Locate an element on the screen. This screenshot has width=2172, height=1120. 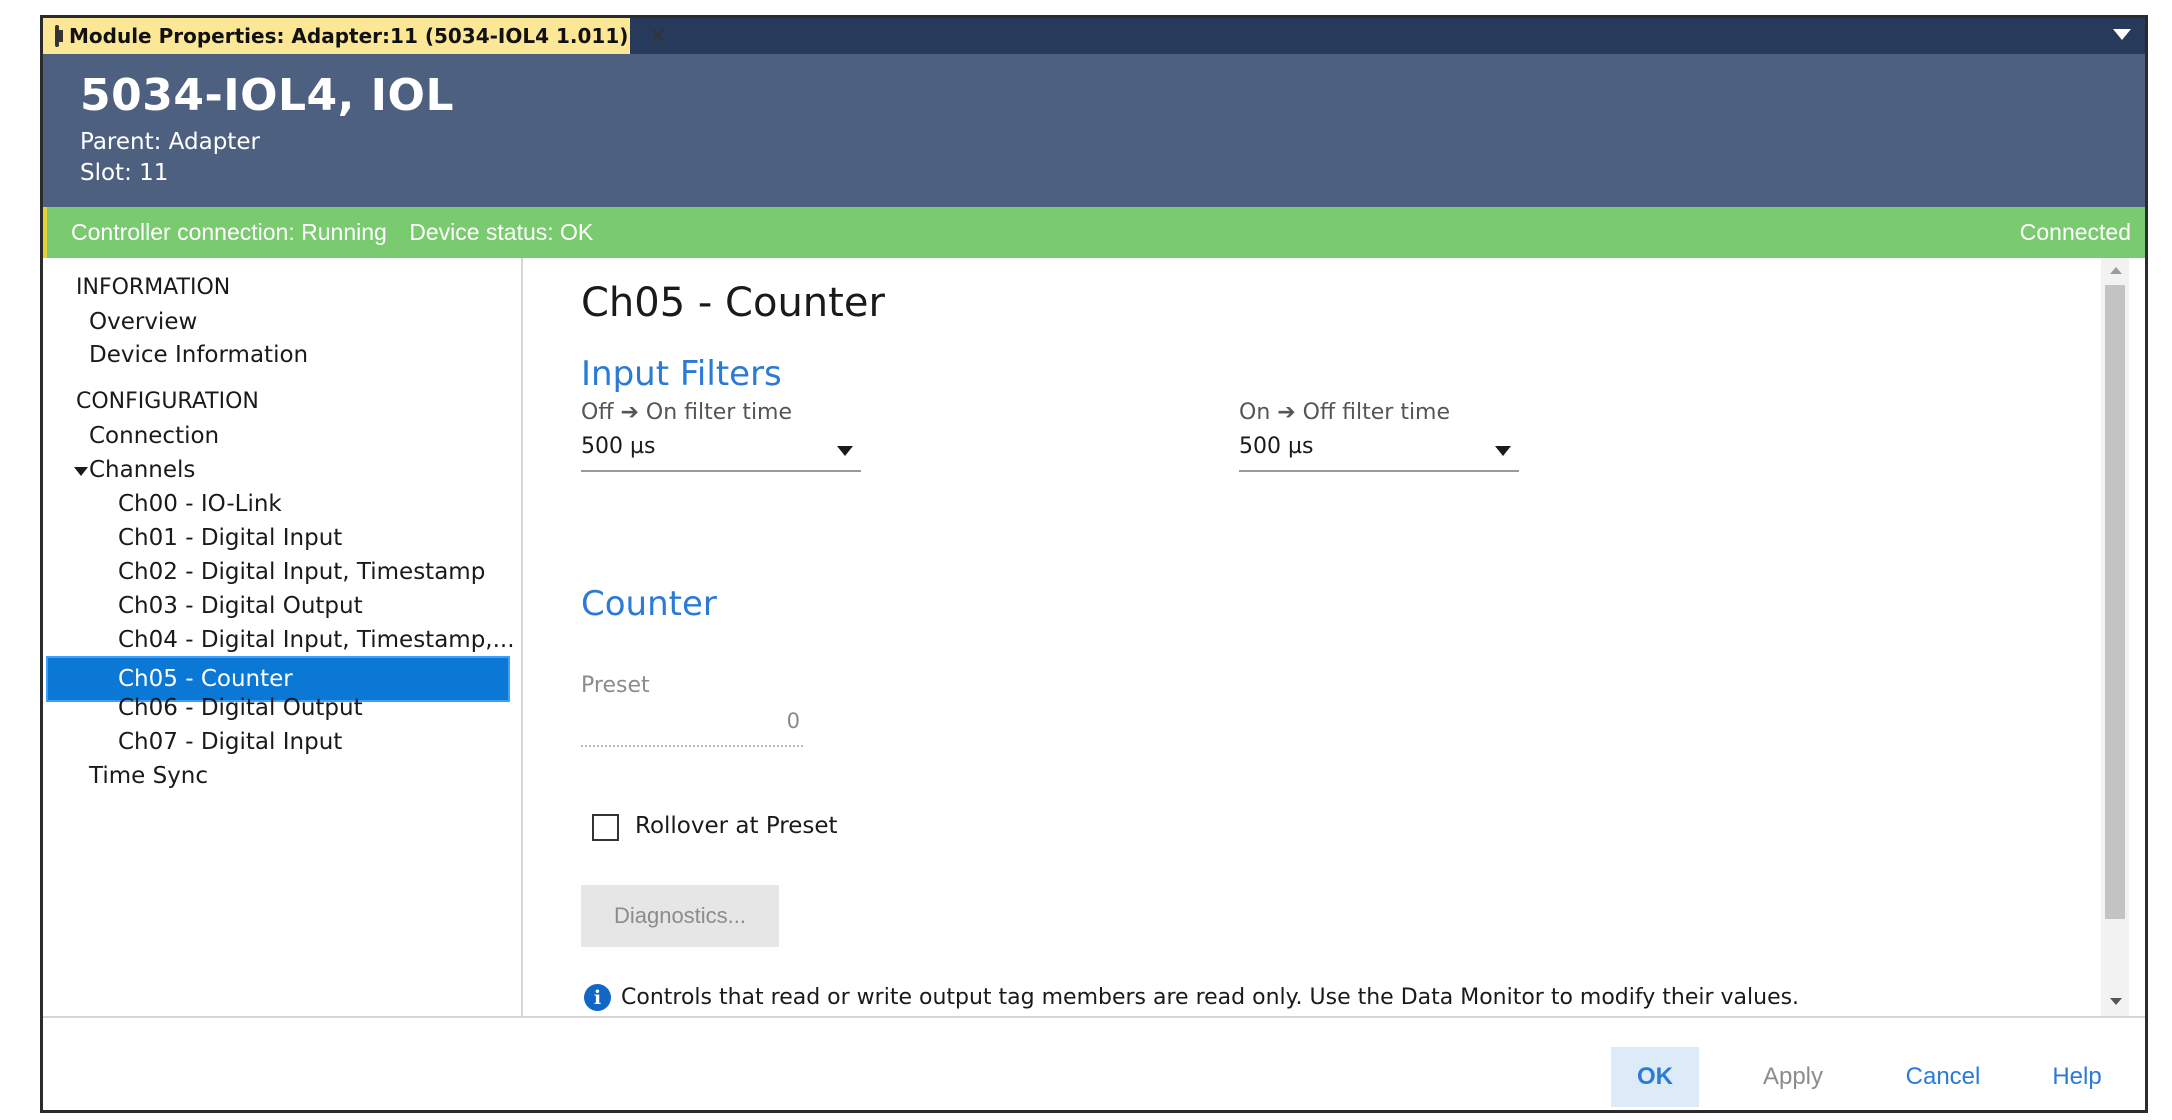
sidebar-item-ch02: Ch02 - Digital Input, Timestamp is located at coordinates (301, 572).